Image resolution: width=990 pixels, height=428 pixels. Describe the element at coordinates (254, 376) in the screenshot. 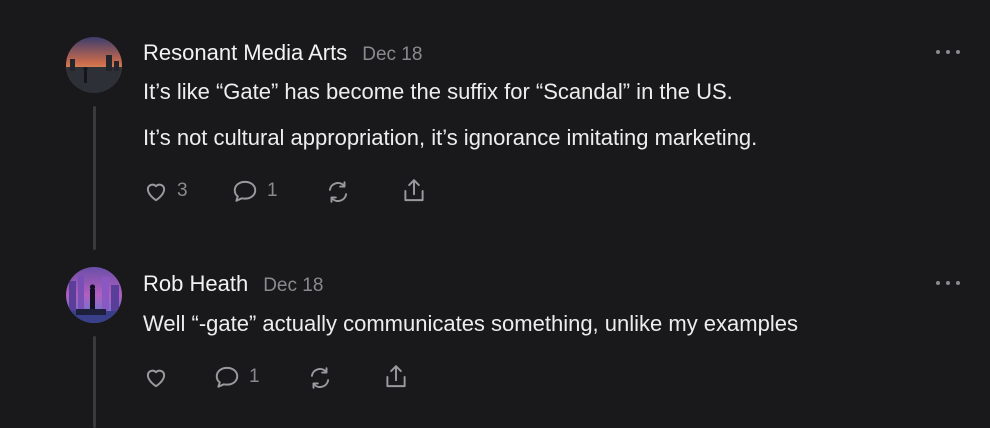

I see `reply-count: 1` at that location.